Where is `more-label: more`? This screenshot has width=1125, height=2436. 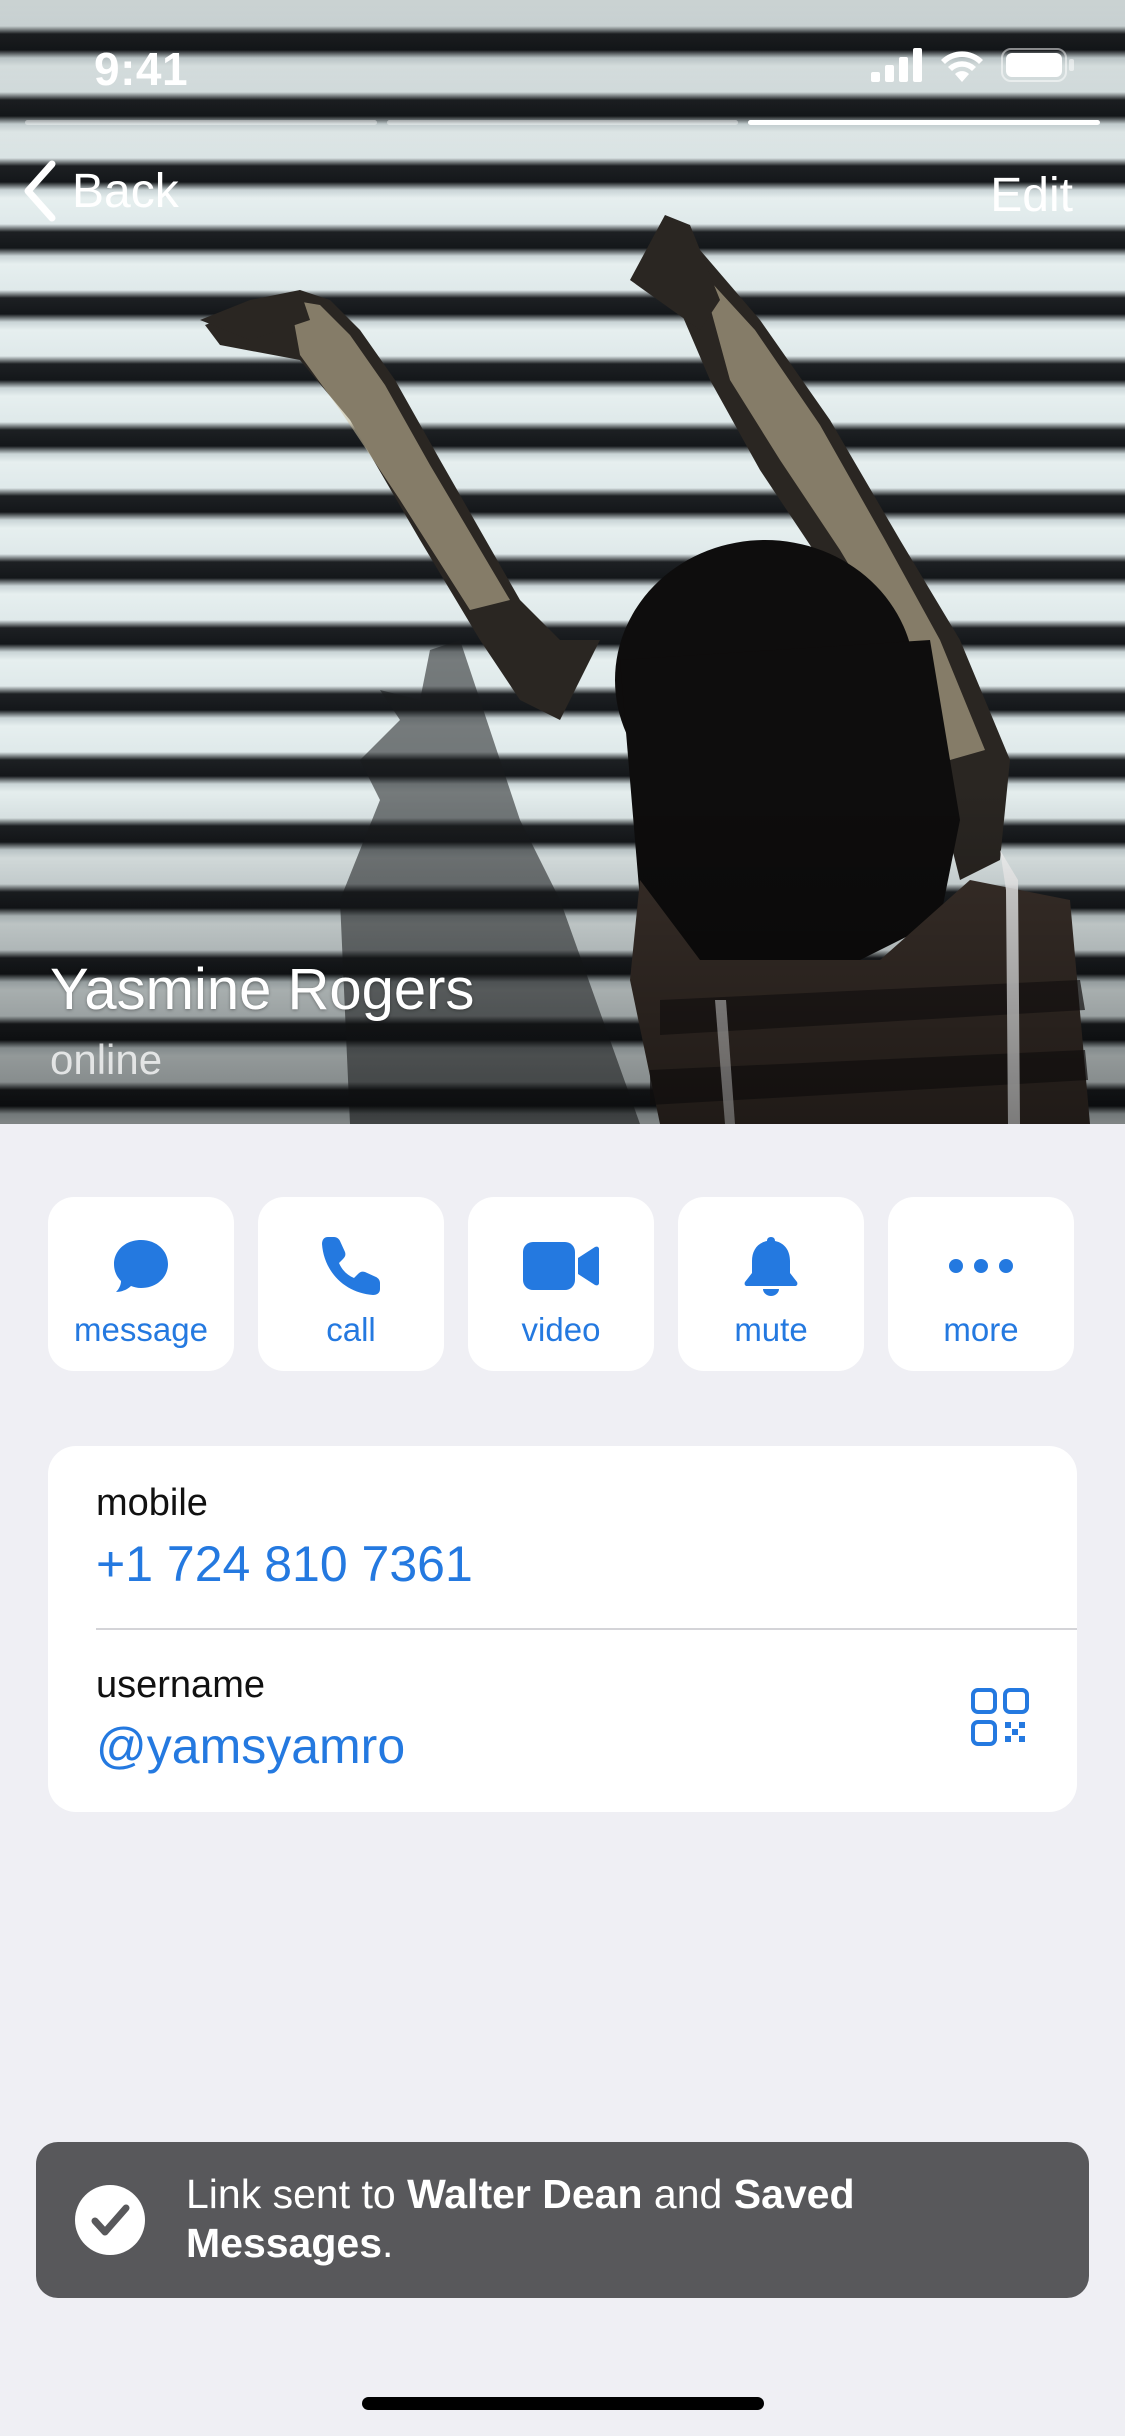
more-label: more is located at coordinates (981, 1329).